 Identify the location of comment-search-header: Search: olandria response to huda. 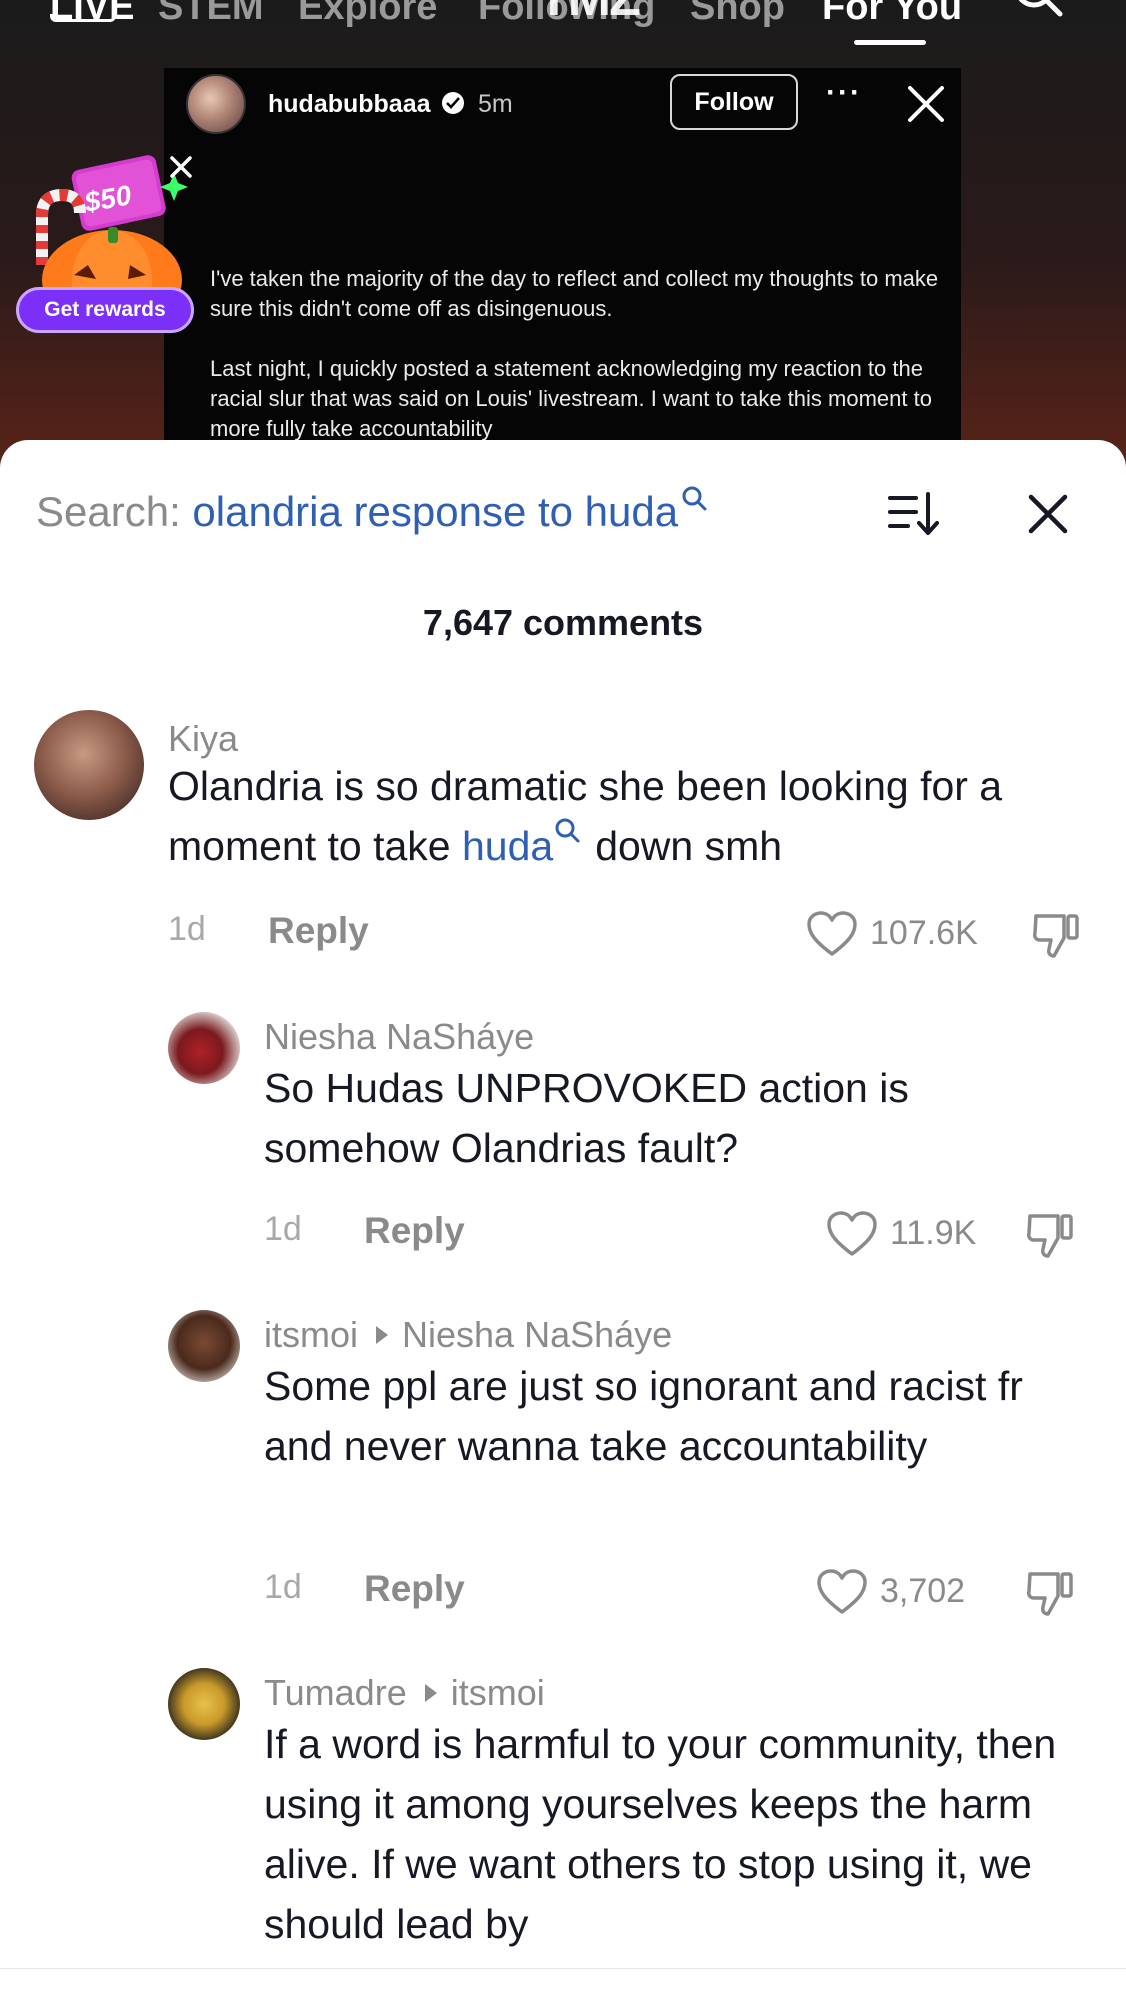
(372, 511).